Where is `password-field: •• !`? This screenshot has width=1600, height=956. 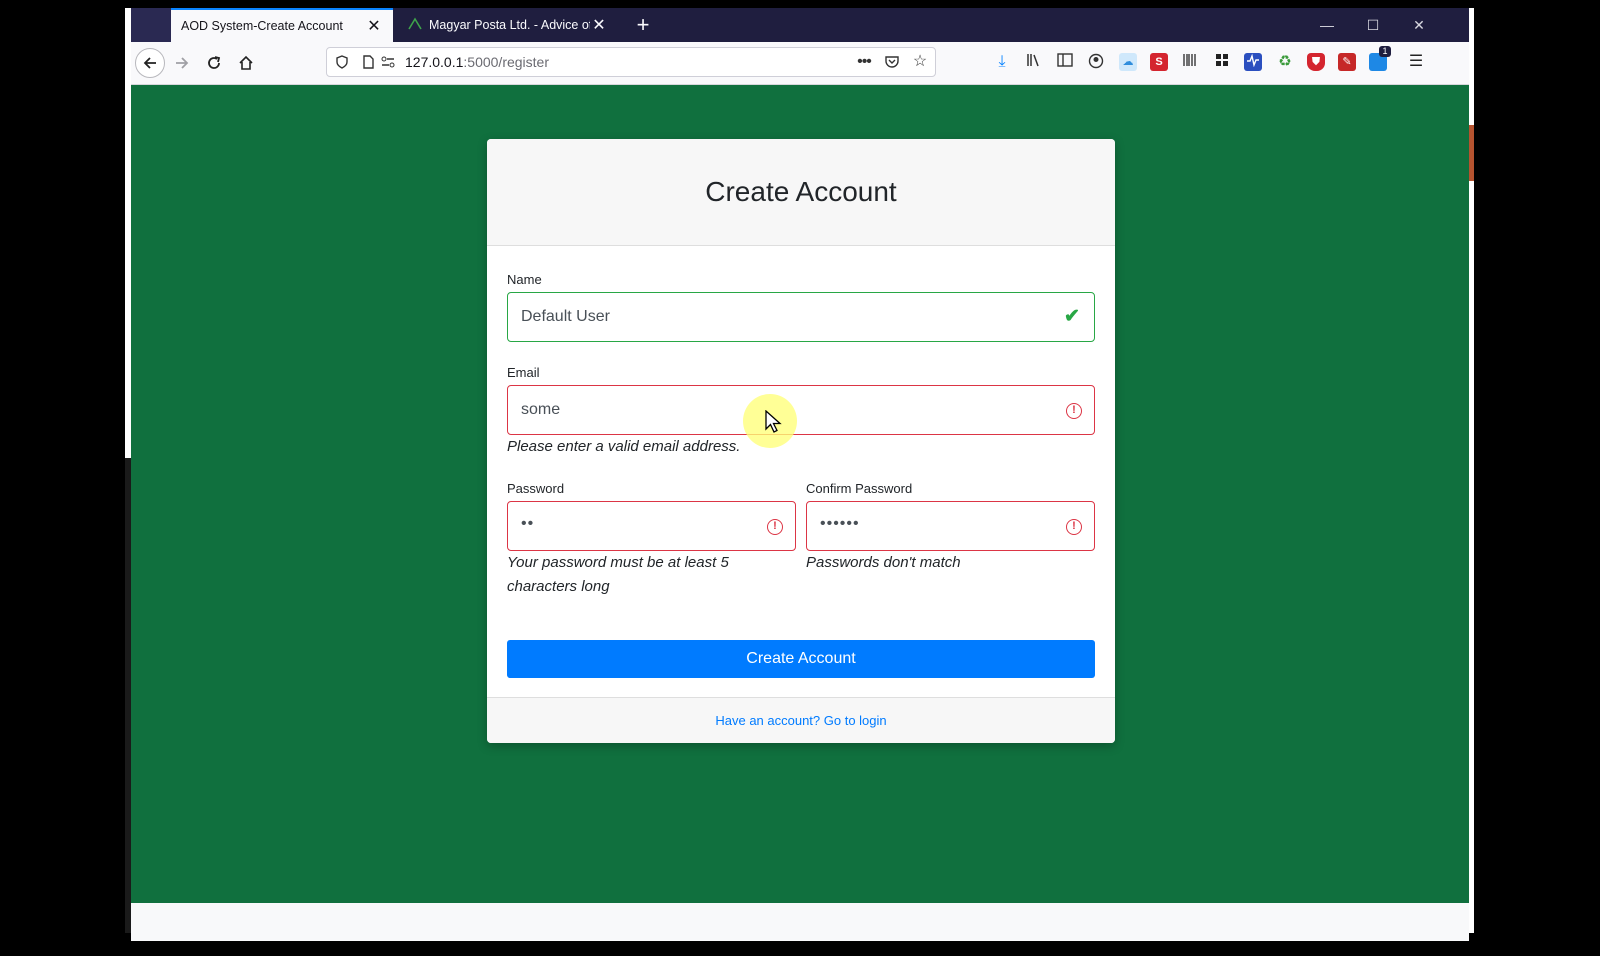
password-field: •• ! is located at coordinates (651, 526).